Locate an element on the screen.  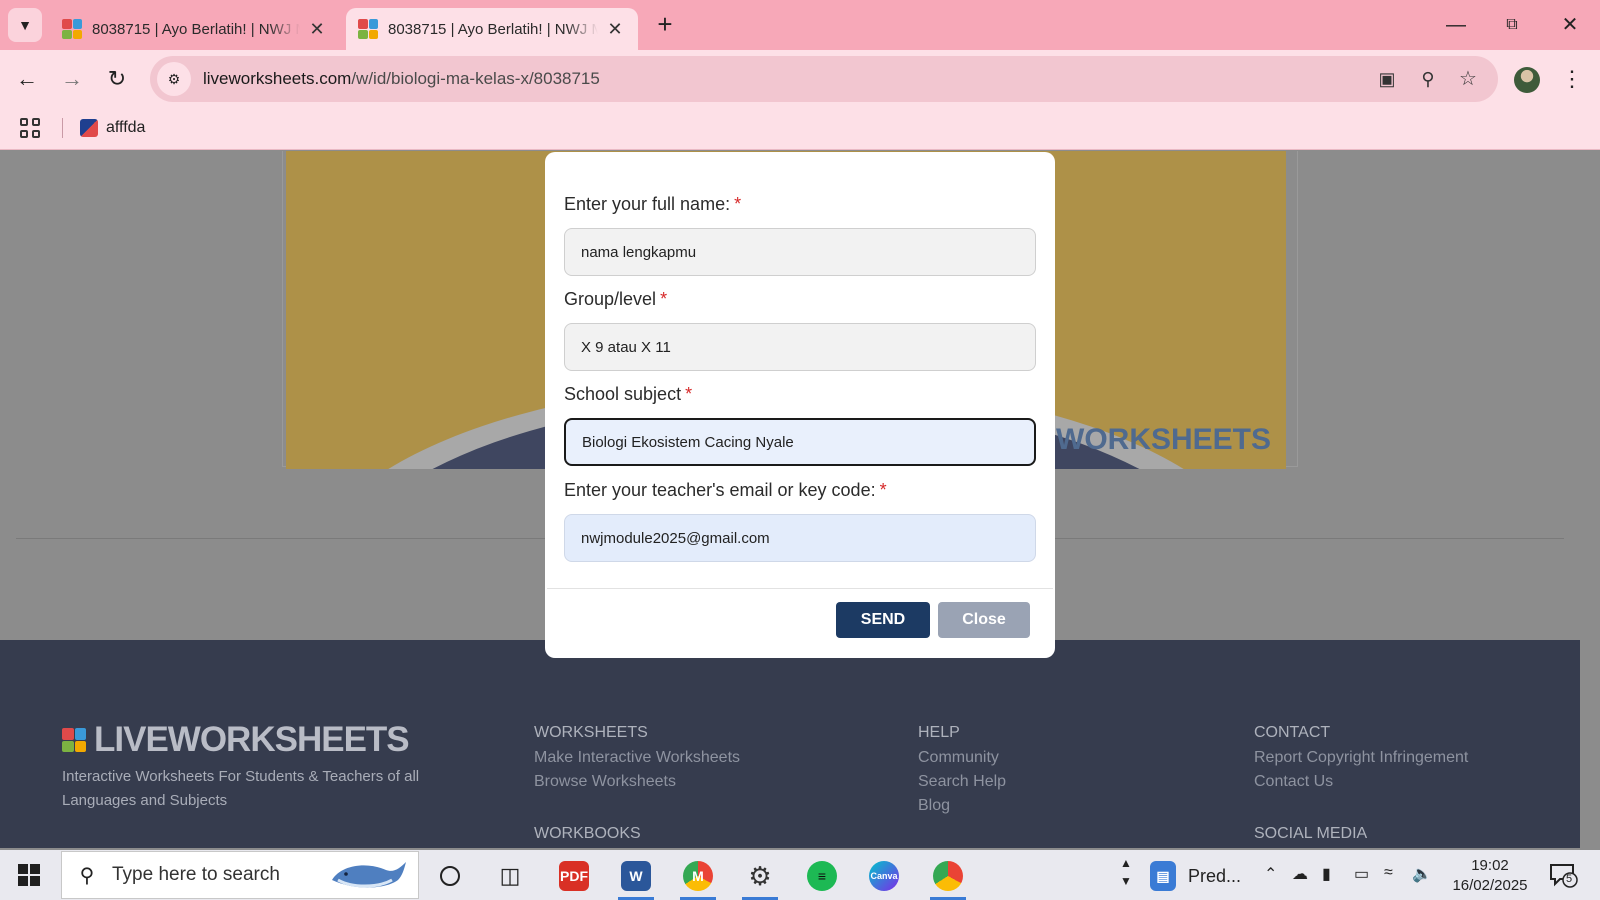
bookmark-star-icon: ☆ is located at coordinates (1468, 79).